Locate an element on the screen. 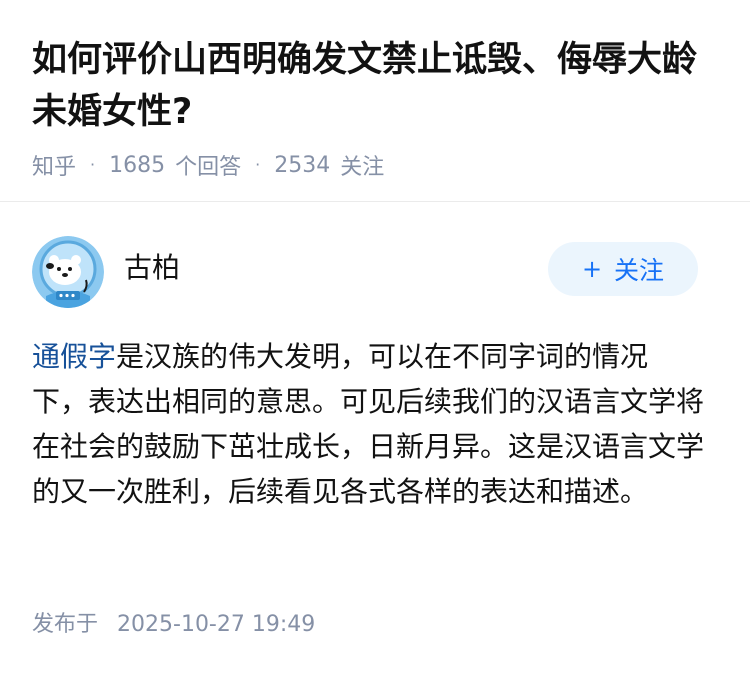  answer-count: 1685 is located at coordinates (137, 165).